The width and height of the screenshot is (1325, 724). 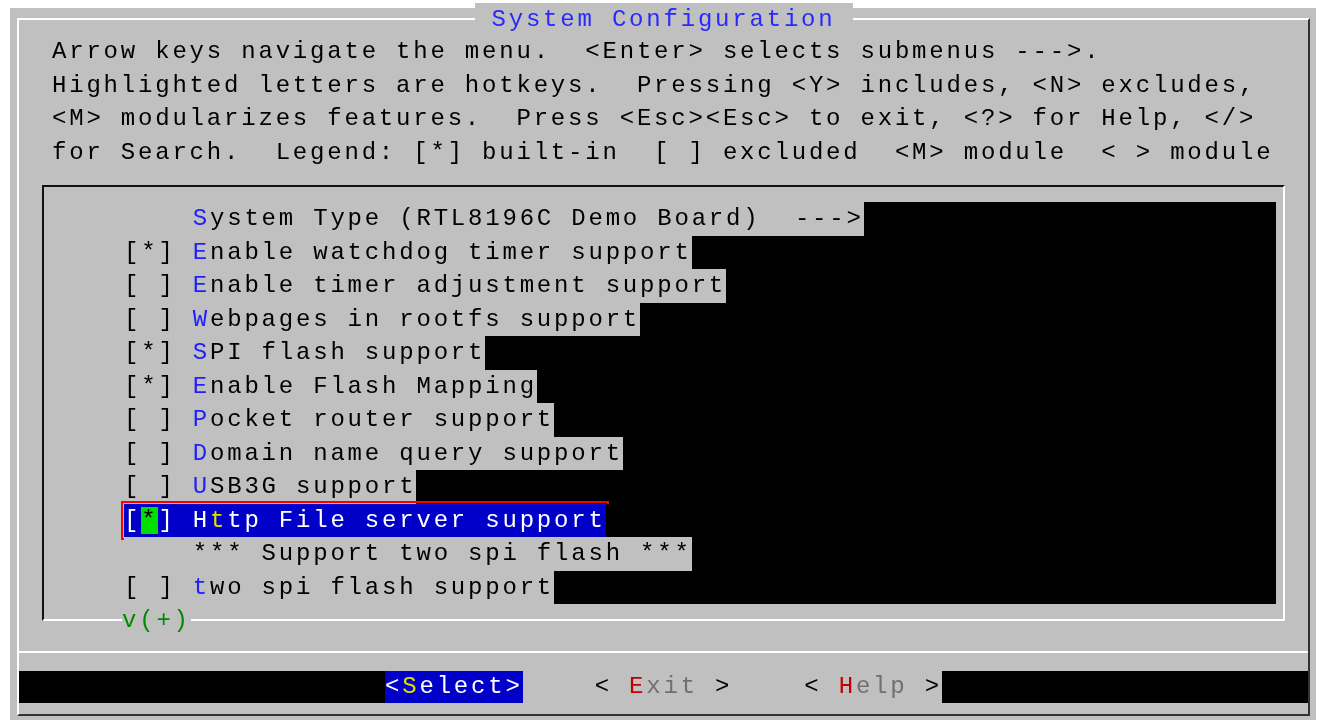 I want to click on menu-item: [*] H t tp File server support, so click(x=365, y=520).